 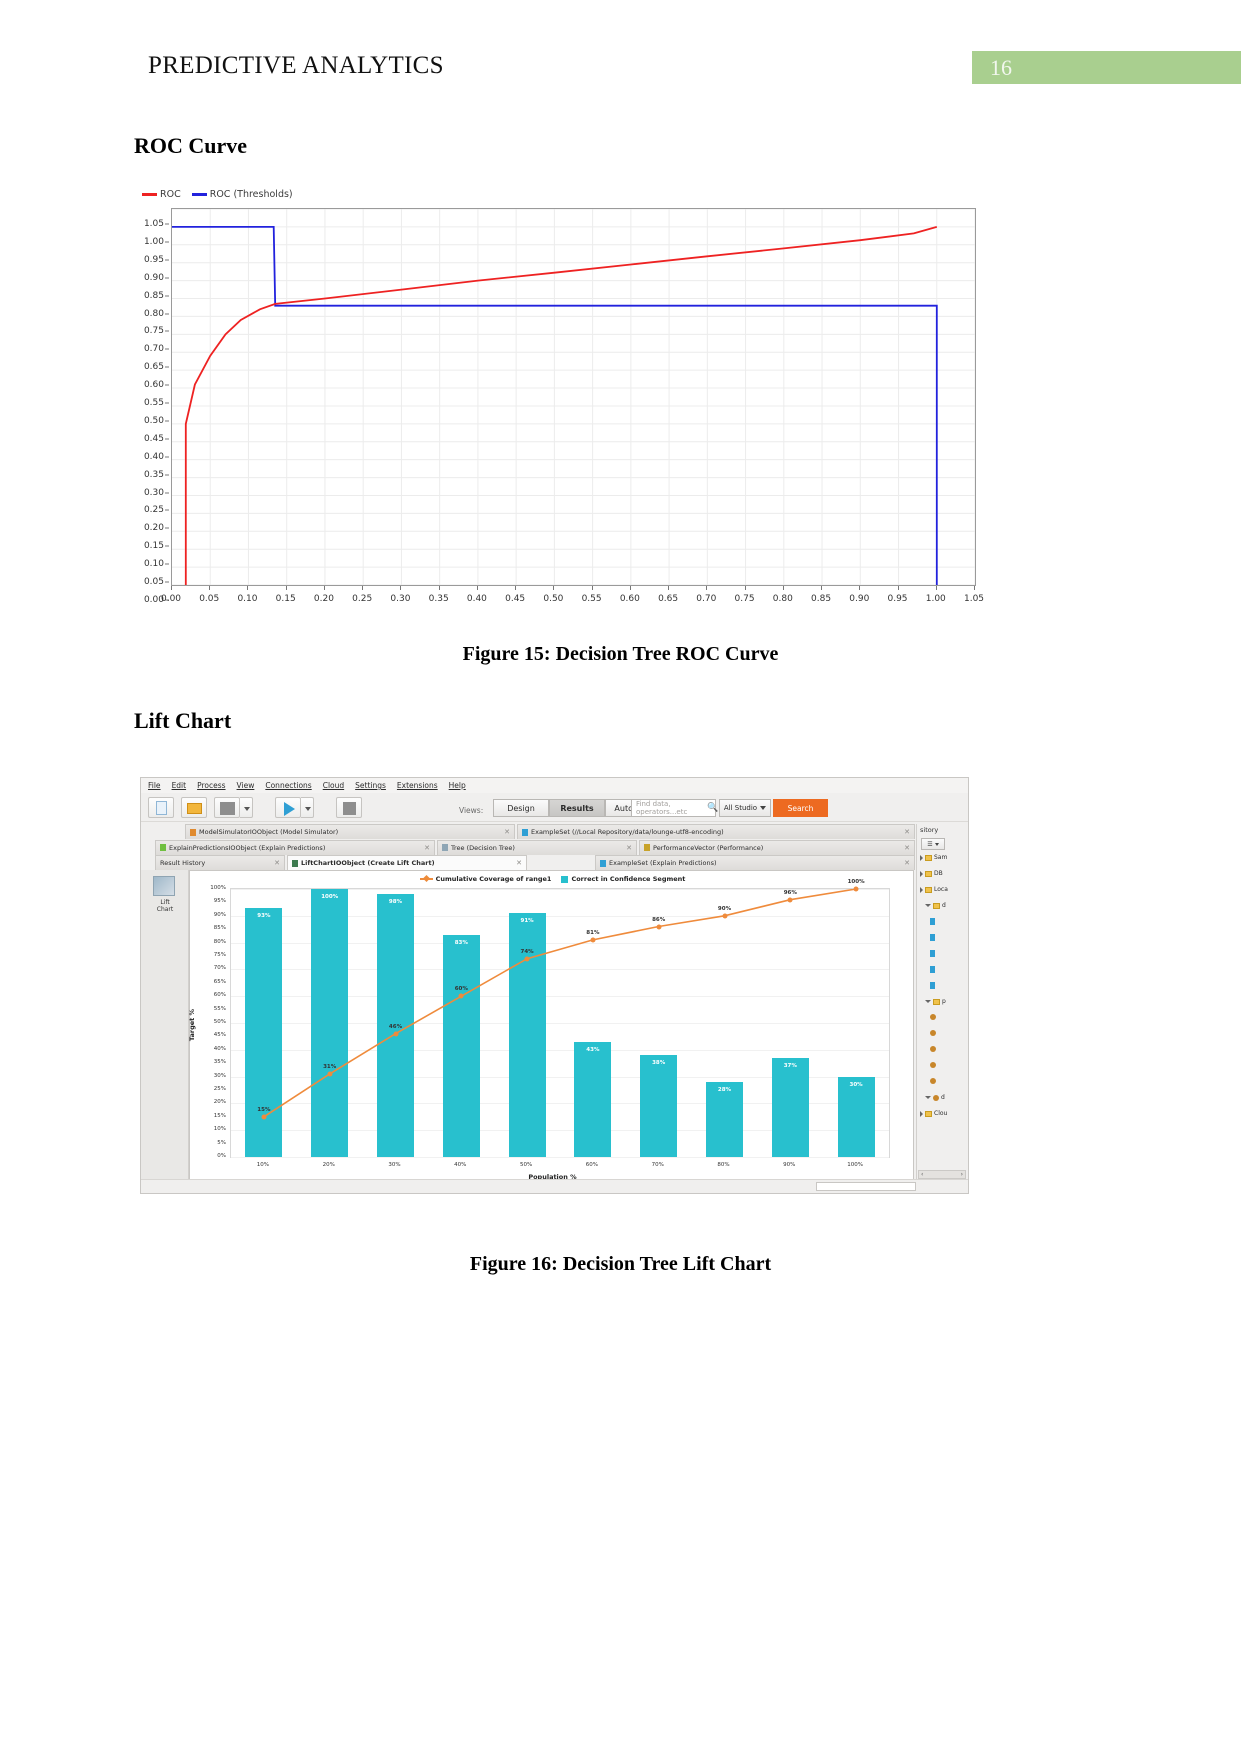 What do you see at coordinates (221, 1156) in the screenshot?
I see `lift-y-tick-label: 0%` at bounding box center [221, 1156].